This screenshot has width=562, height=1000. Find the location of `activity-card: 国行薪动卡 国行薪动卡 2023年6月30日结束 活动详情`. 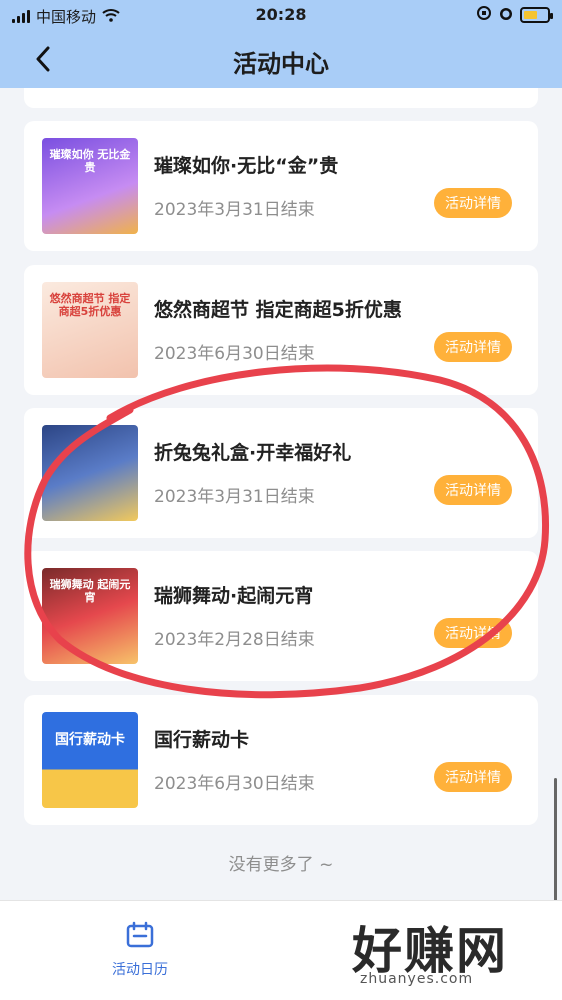

activity-card: 国行薪动卡 国行薪动卡 2023年6月30日结束 活动详情 is located at coordinates (281, 760).